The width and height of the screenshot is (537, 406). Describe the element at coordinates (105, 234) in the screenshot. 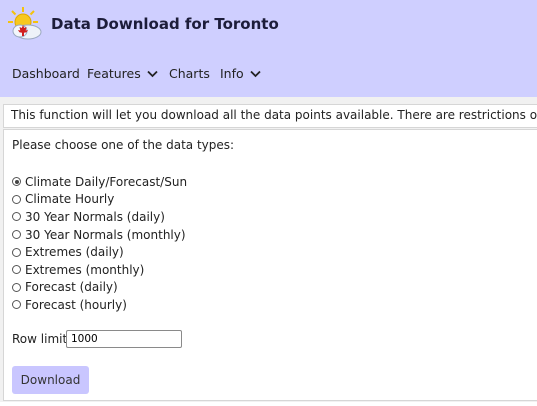

I see `radio-label: 30 Year Normals (monthly)` at that location.